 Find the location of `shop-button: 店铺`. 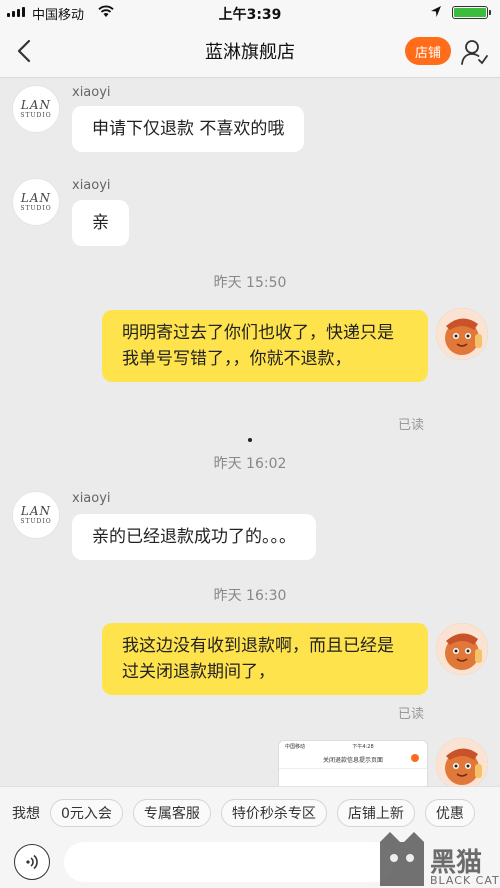

shop-button: 店铺 is located at coordinates (428, 51).